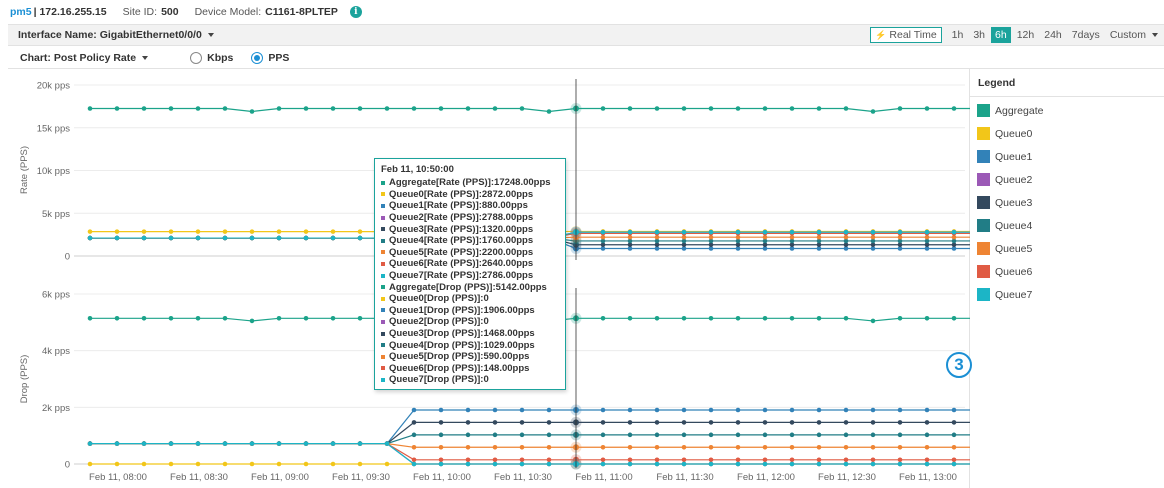  I want to click on tooltip-row-text: Queue2[Drop (PPS)]:0, so click(439, 322).